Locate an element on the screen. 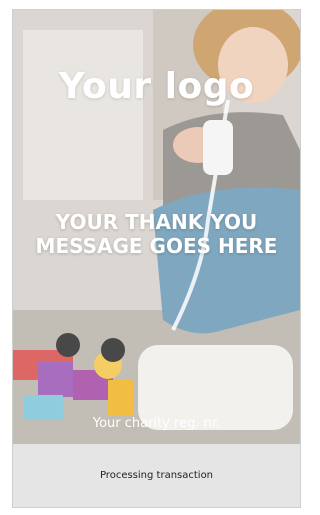  thank-you-message: YOUR THANK YOU MESSAGE GOES HERE is located at coordinates (156, 234).